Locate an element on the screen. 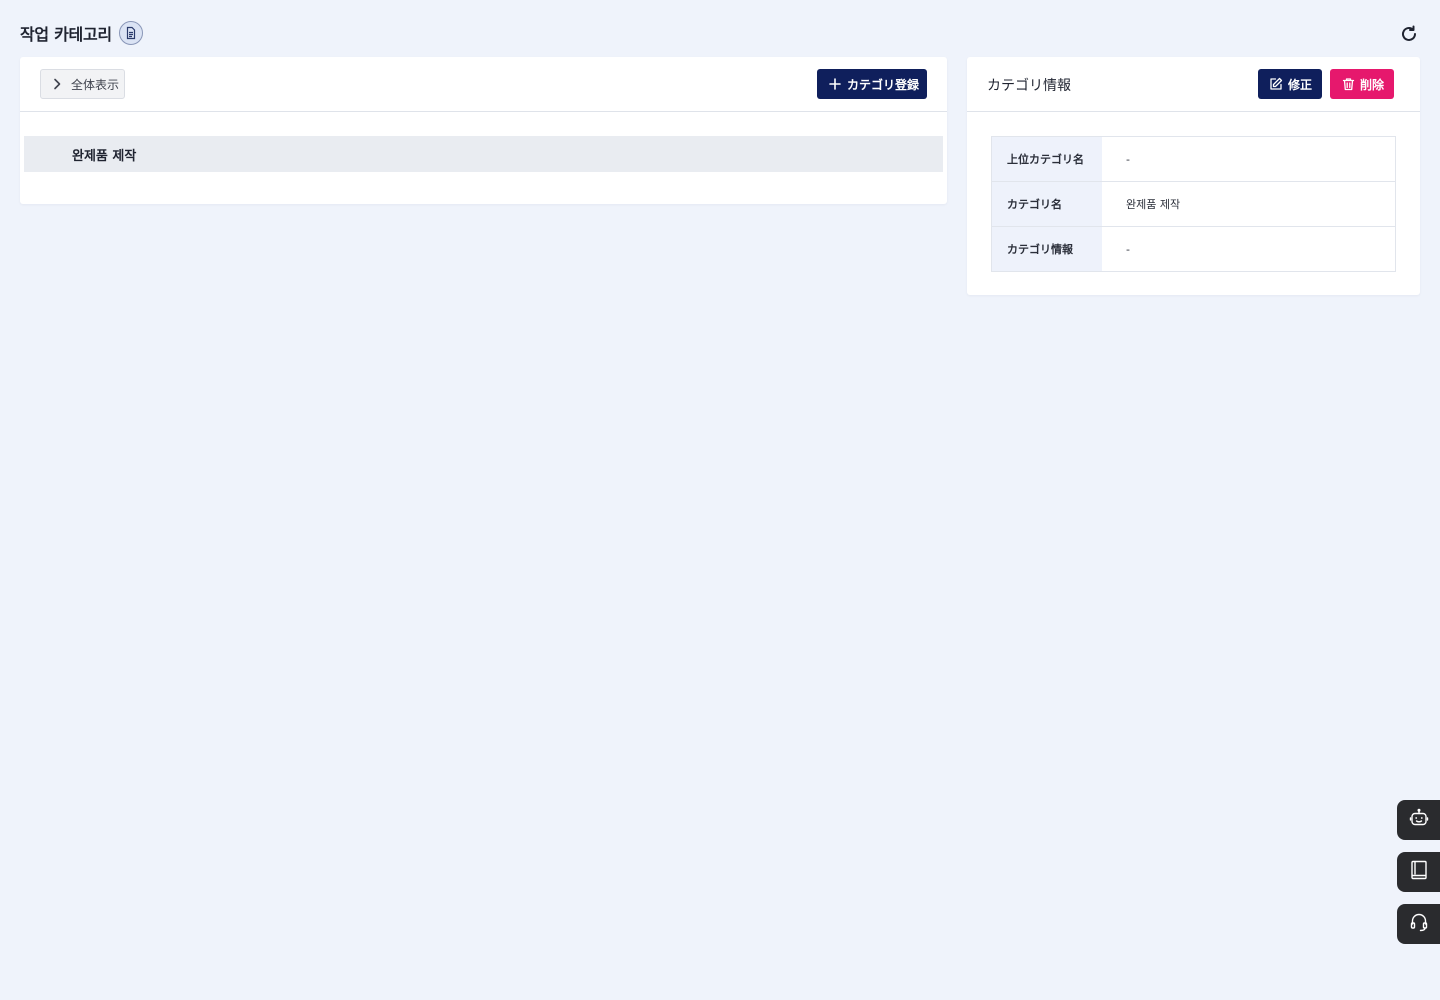 The image size is (1440, 1000). tree-panel-header: 全体表示 カテゴリ登録 is located at coordinates (483, 84).